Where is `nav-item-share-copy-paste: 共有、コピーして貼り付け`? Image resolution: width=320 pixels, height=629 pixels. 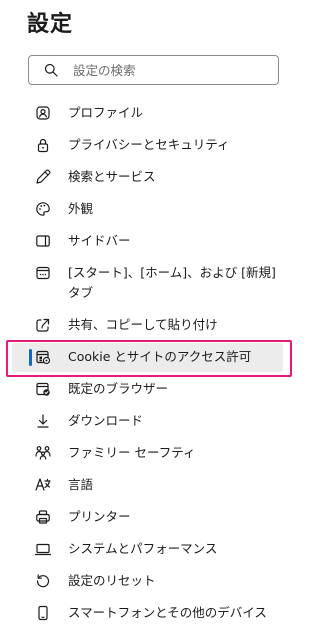 nav-item-share-copy-paste: 共有、コピーして貼り付け is located at coordinates (158, 325).